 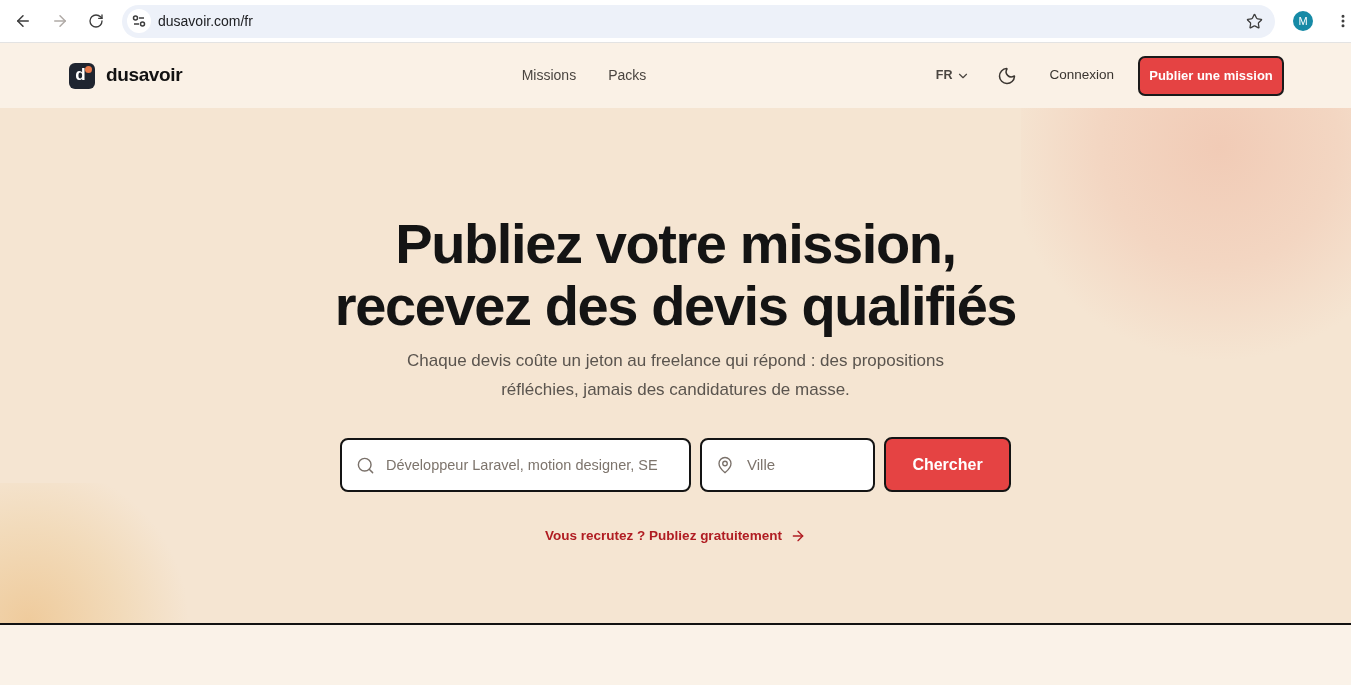 What do you see at coordinates (698, 21) in the screenshot?
I see `address-bar: dusavoir.com/fr` at bounding box center [698, 21].